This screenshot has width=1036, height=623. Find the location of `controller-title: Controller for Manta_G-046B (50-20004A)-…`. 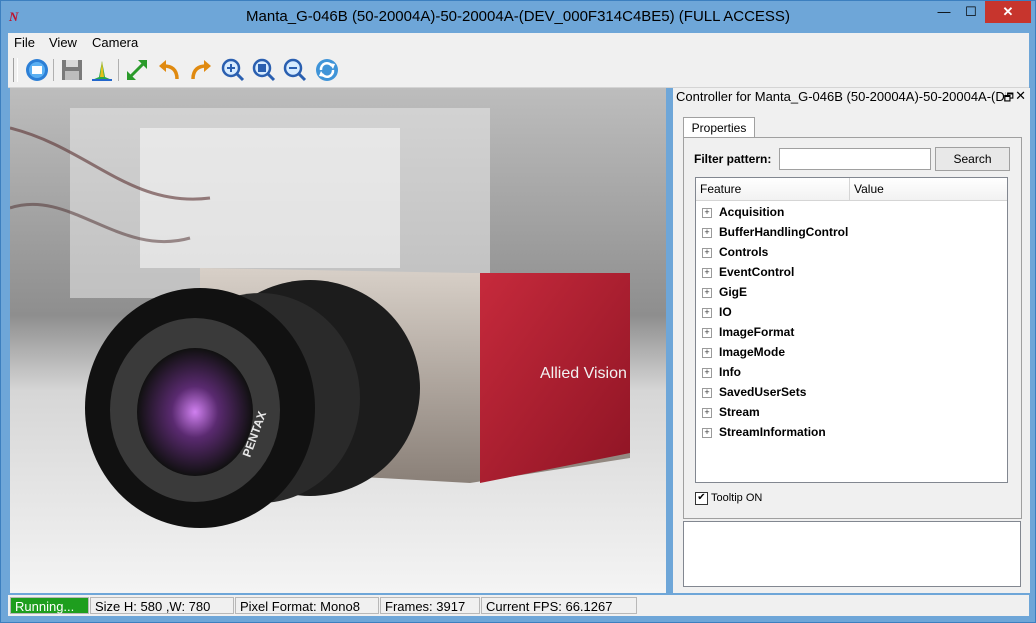

controller-title: Controller for Manta_G-046B (50-20004A)-… is located at coordinates (841, 96).